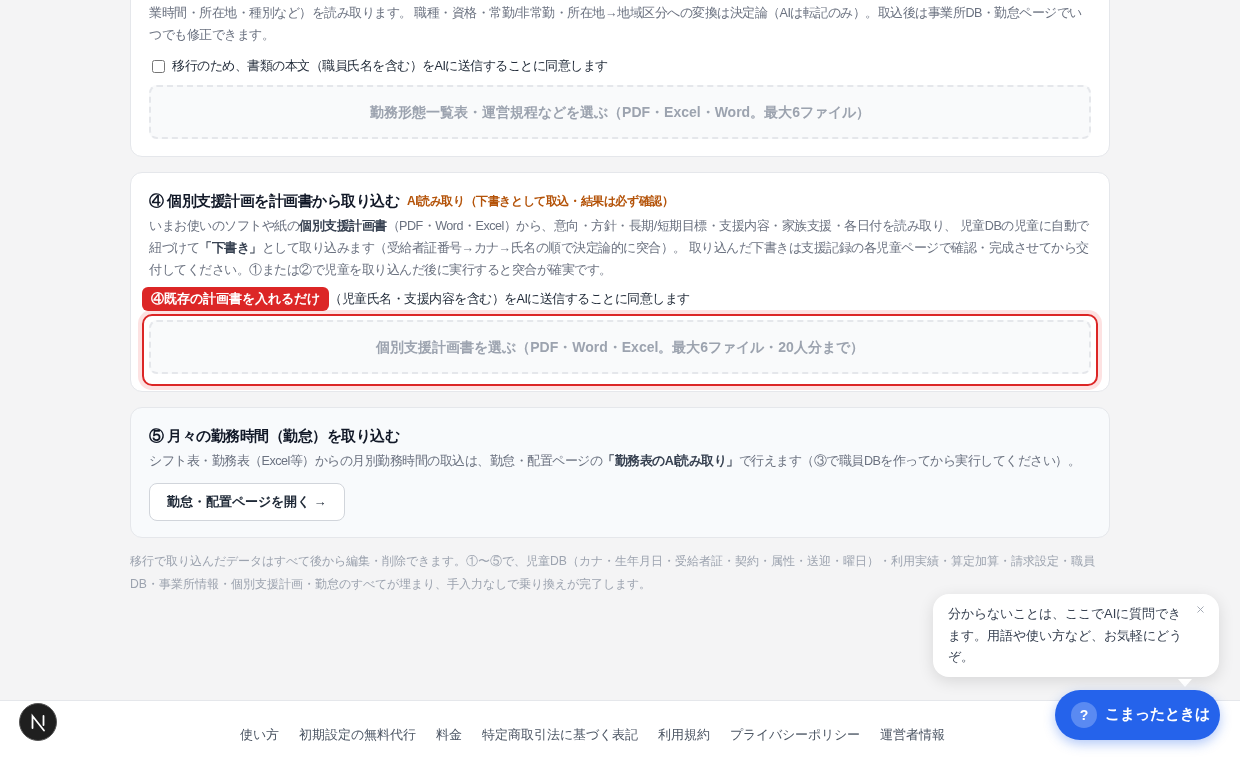  Describe the element at coordinates (1084, 715) in the screenshot. I see `question-icon: ?` at that location.